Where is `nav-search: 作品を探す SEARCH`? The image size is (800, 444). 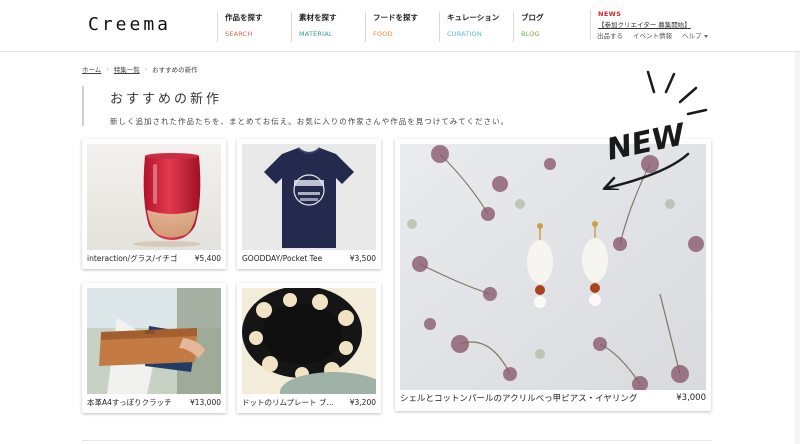
nav-search: 作品を探す SEARCH is located at coordinates (254, 27).